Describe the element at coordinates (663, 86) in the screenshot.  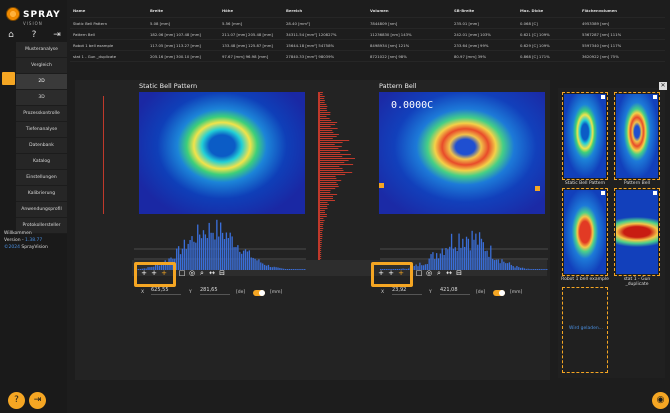
I see `close-icon: ✕` at that location.